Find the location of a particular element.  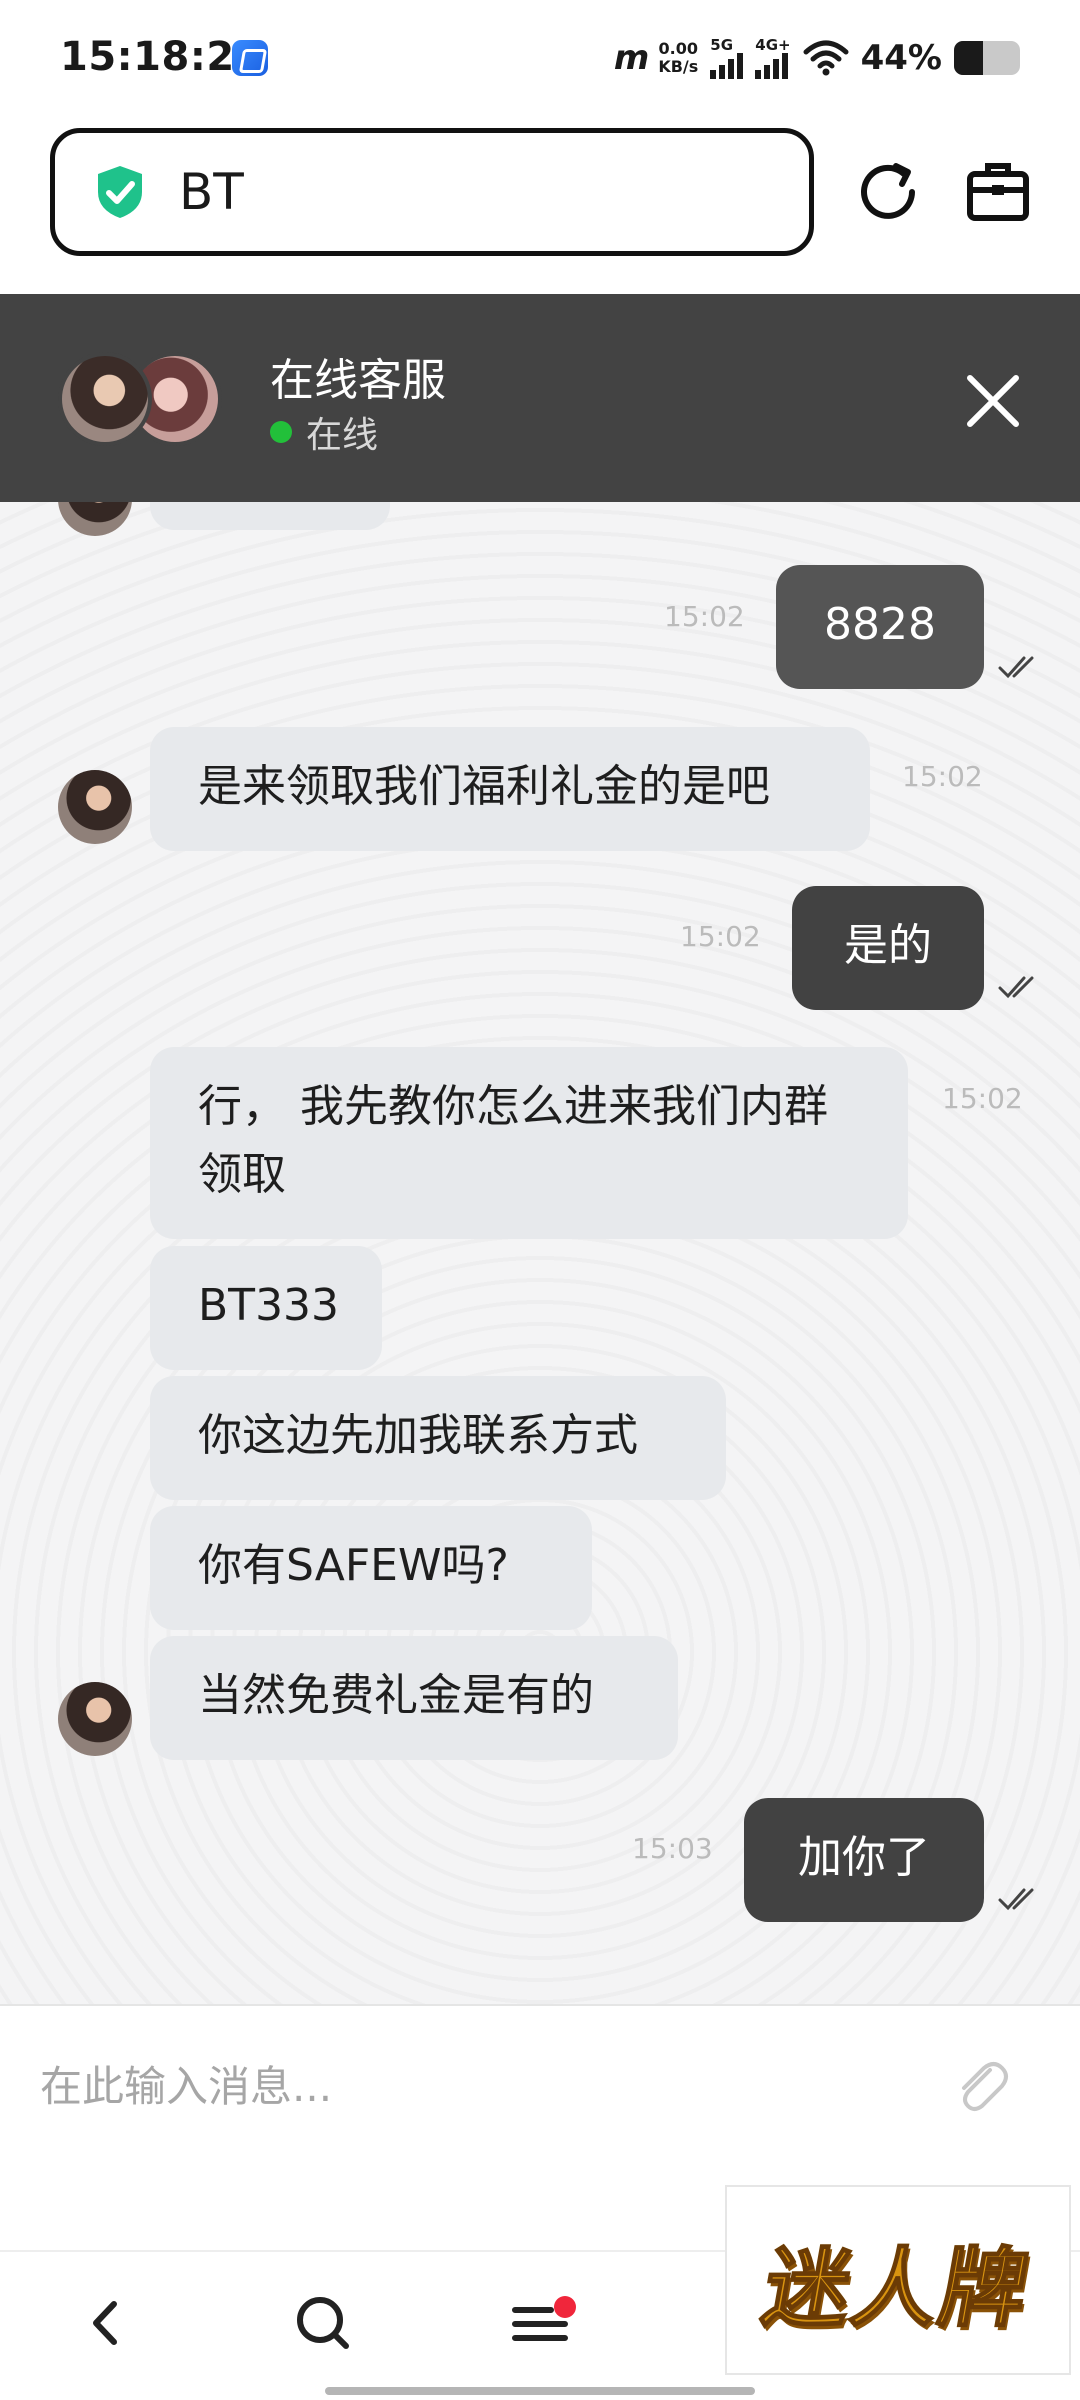

signal-5g-icon: 5G is located at coordinates (727, 57).